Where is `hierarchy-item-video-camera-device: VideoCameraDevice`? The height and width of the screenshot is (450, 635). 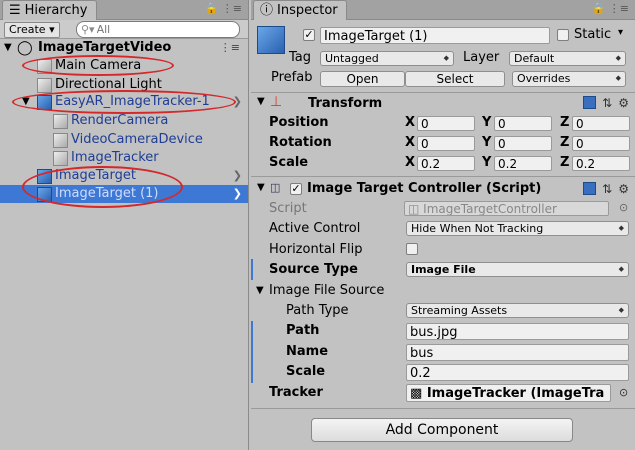 hierarchy-item-video-camera-device: VideoCameraDevice is located at coordinates (124, 140).